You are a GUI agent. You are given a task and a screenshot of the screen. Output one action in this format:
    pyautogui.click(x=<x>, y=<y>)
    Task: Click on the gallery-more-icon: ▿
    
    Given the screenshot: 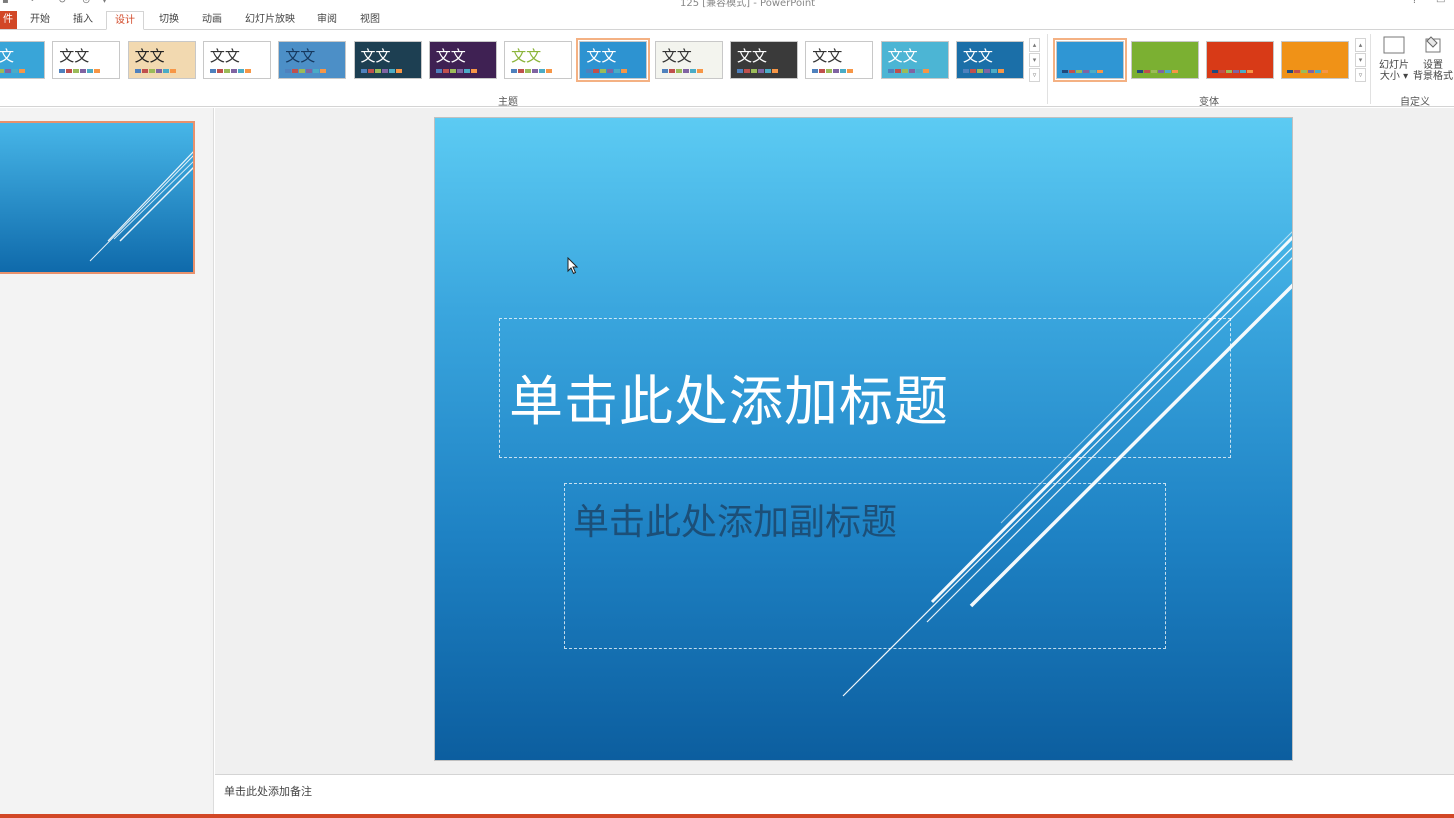 What is the action you would take?
    pyautogui.click(x=1034, y=75)
    